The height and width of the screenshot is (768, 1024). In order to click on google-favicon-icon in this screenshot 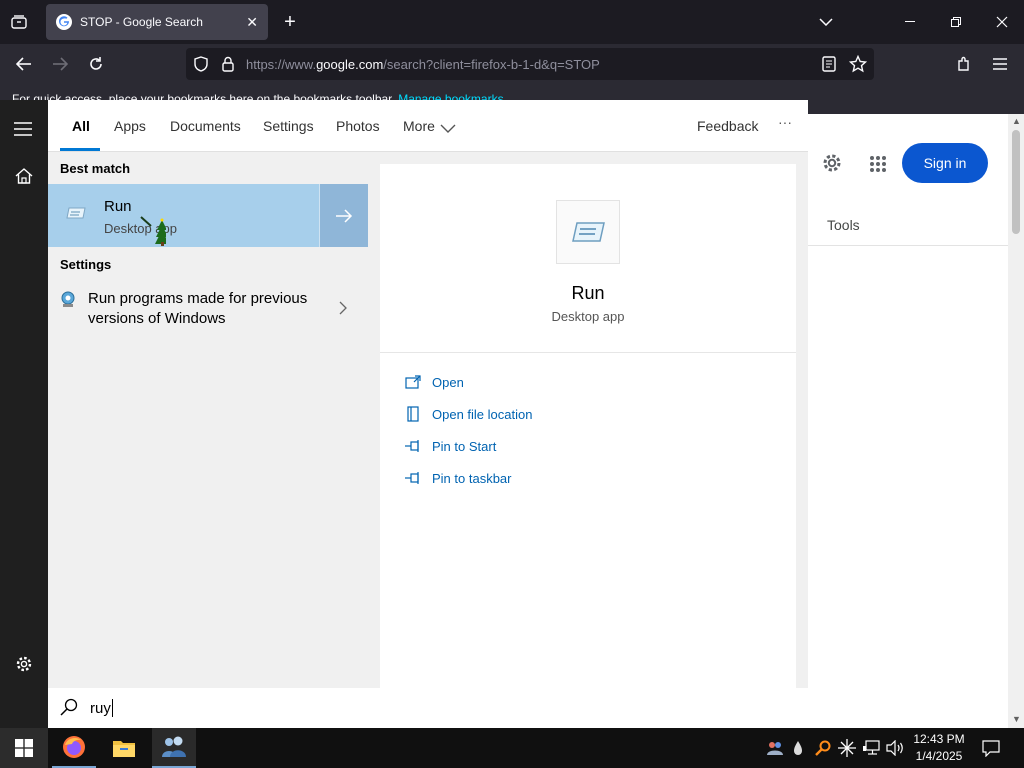, I will do `click(64, 22)`.